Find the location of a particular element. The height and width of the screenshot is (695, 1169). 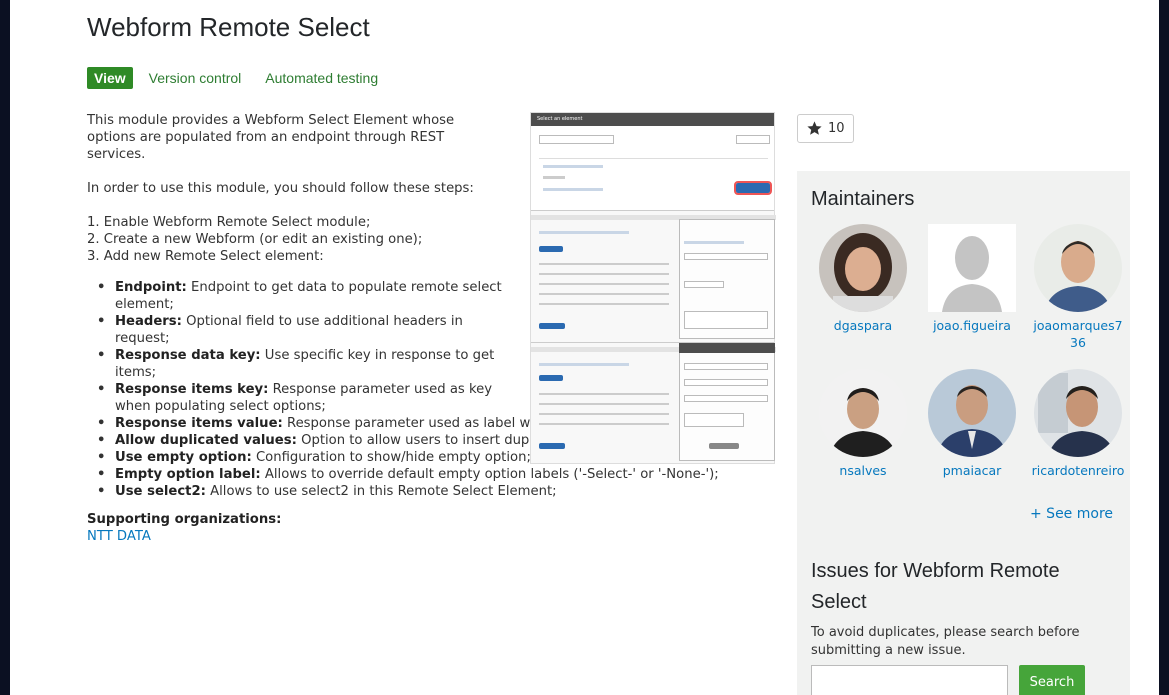

param-key: Response items value: is located at coordinates (199, 423).